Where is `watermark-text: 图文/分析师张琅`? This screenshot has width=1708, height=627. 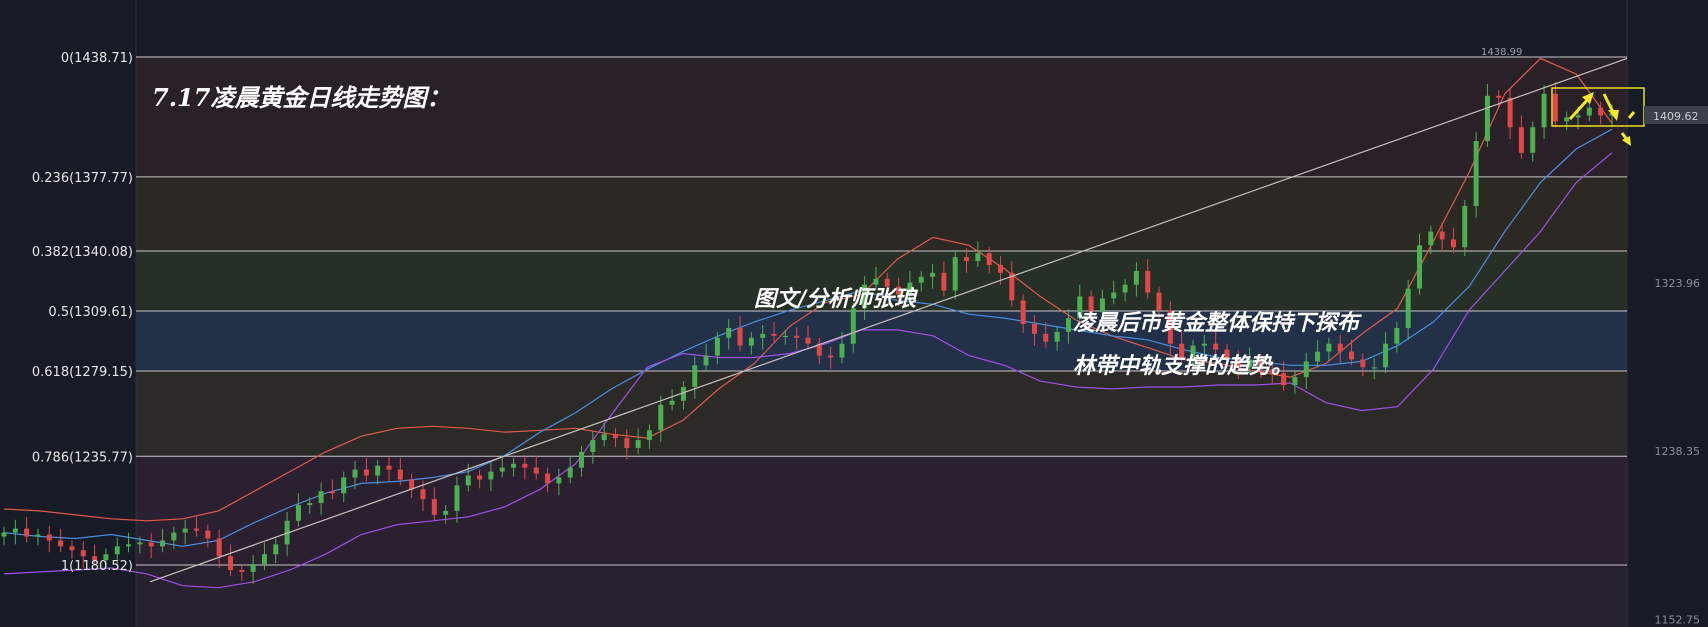 watermark-text: 图文/分析师张琅 is located at coordinates (836, 299).